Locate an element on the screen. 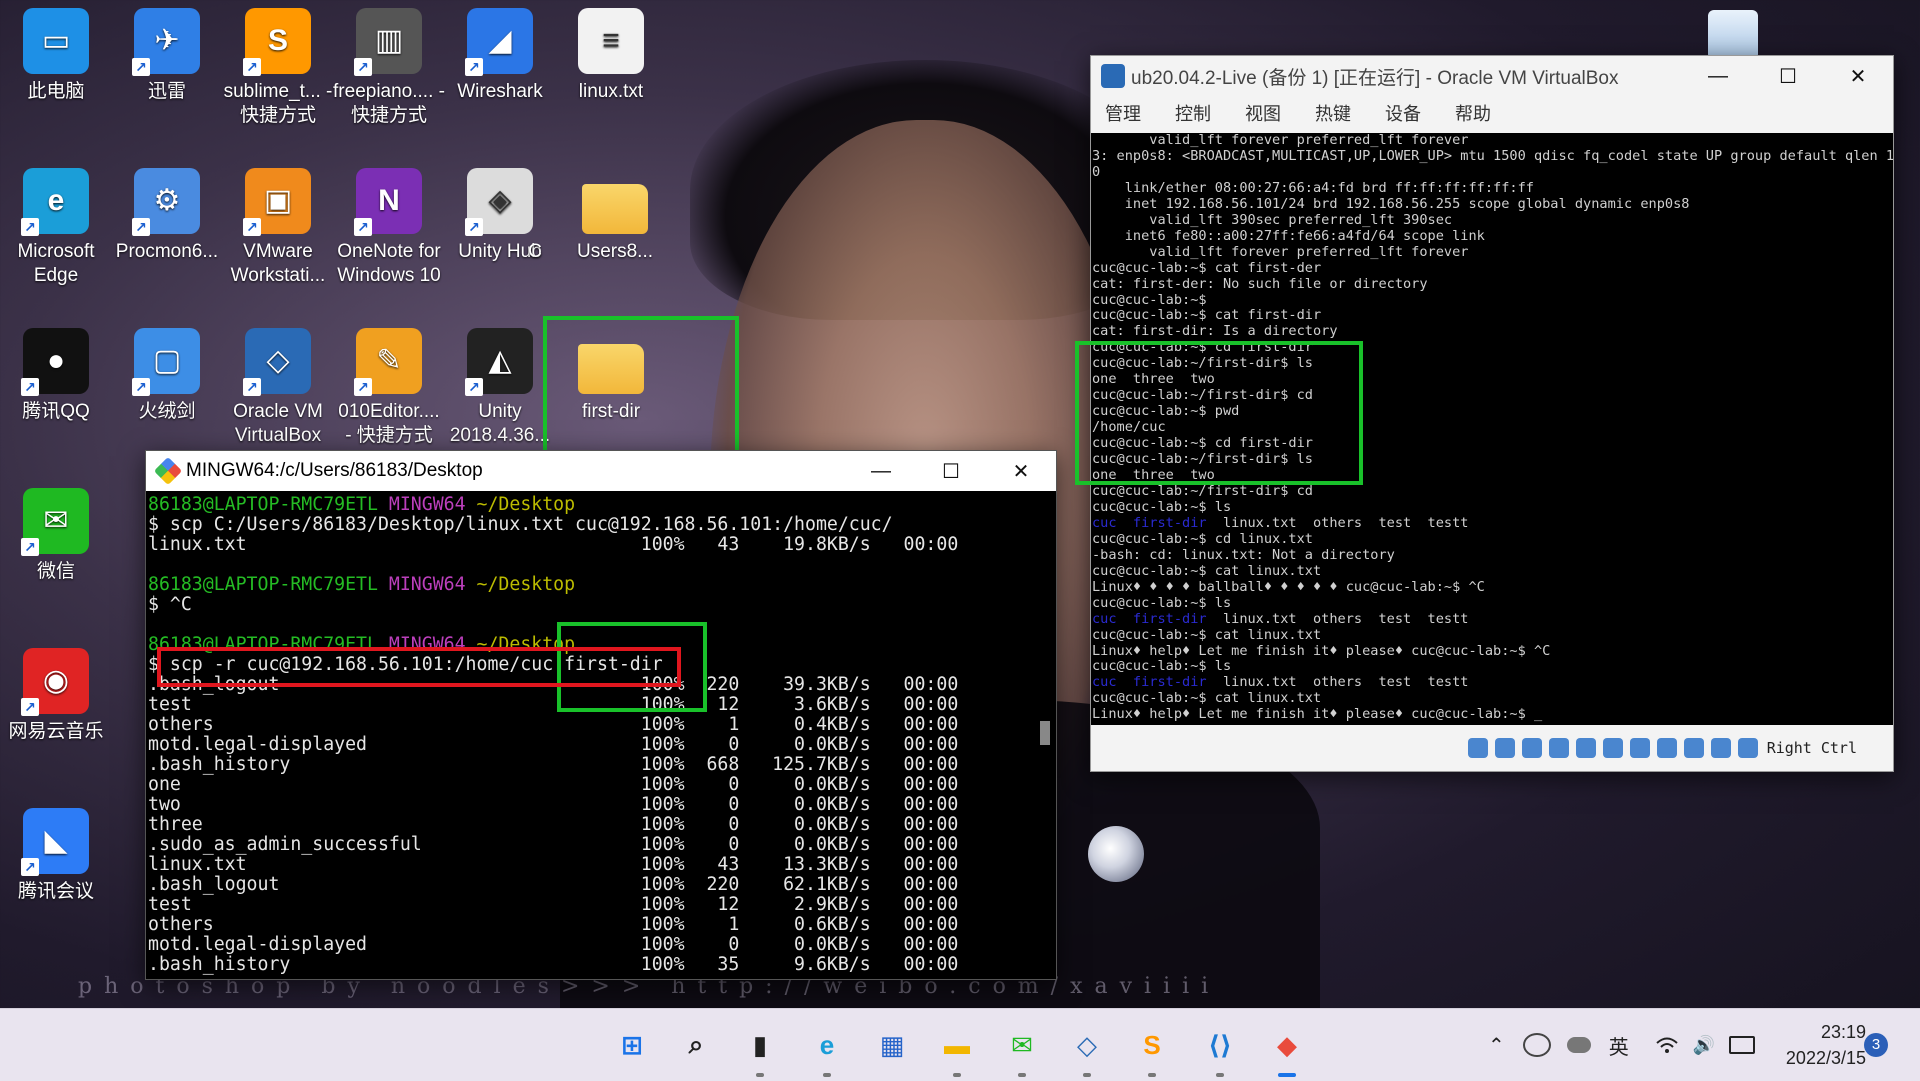 Image resolution: width=1920 pixels, height=1081 pixels. console-line: valid_lft 390sec preferred_lft 390sec is located at coordinates (1272, 219).